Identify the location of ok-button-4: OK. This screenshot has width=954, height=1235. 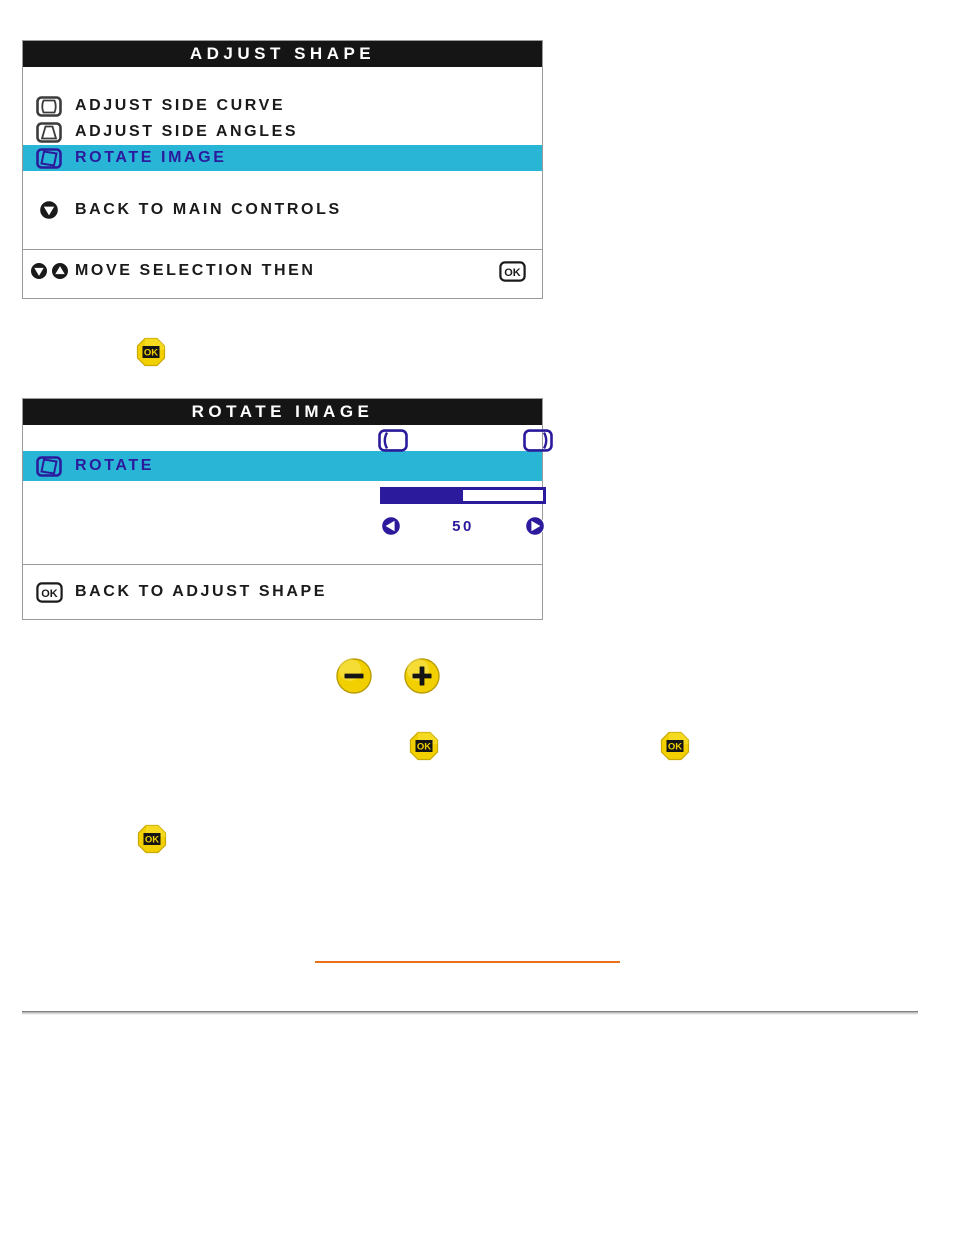
(152, 839).